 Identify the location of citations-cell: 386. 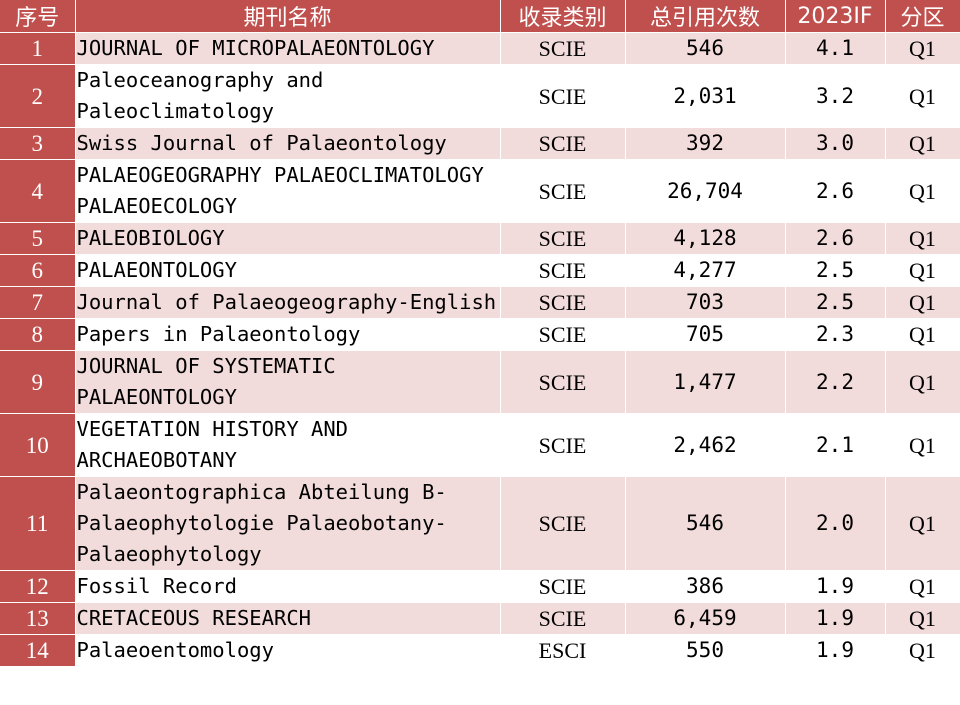
(705, 586).